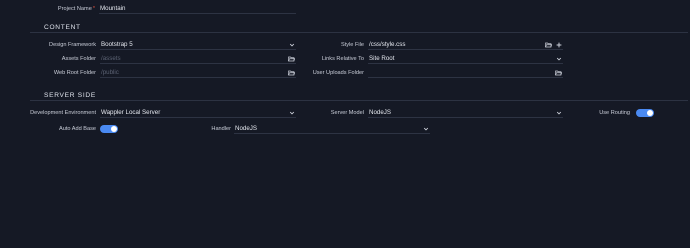  What do you see at coordinates (78, 59) in the screenshot?
I see `assets-folder-label: Assets Folder` at bounding box center [78, 59].